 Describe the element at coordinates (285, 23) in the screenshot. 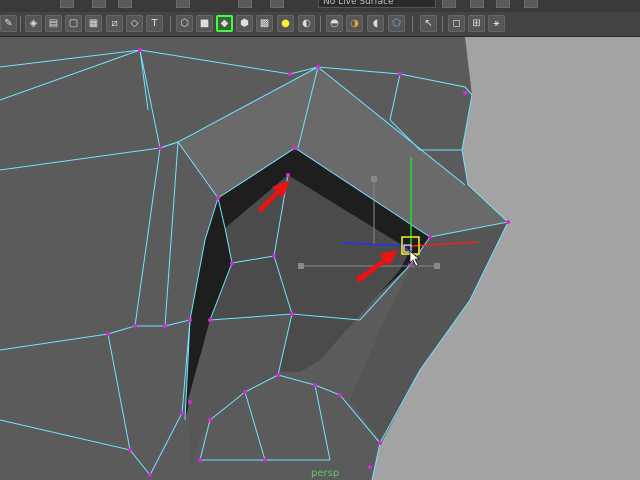

I see `light-bulb-icon: ●` at that location.